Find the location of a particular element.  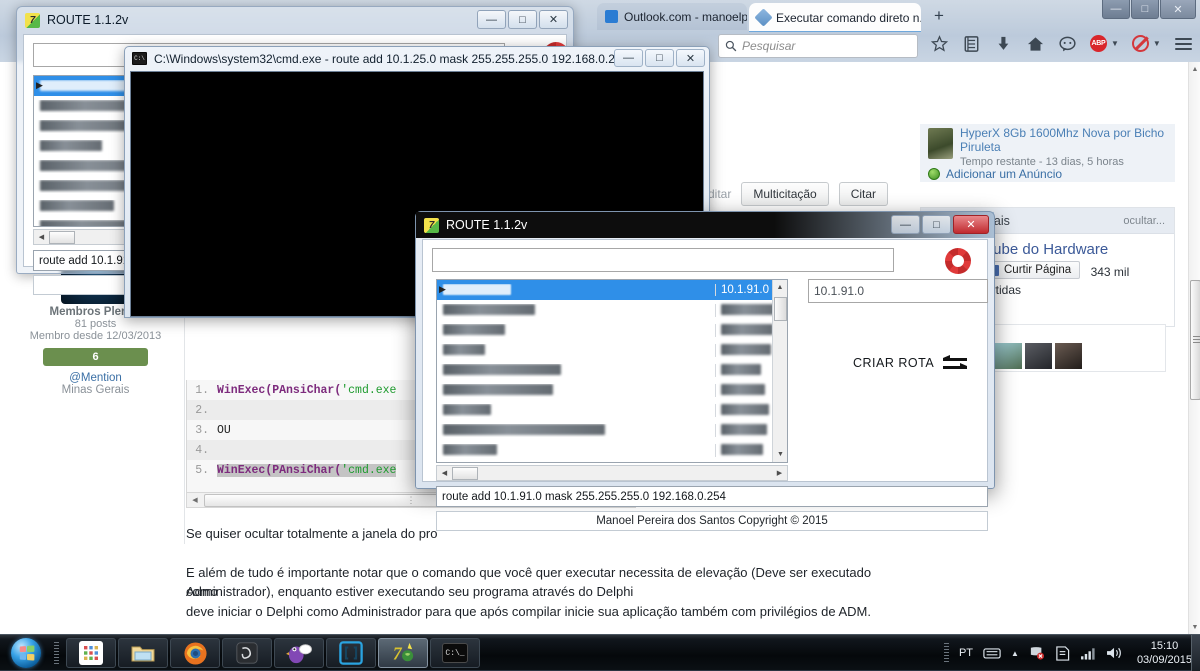

clock: 15:10 03/09/2015 is located at coordinates (1162, 653).